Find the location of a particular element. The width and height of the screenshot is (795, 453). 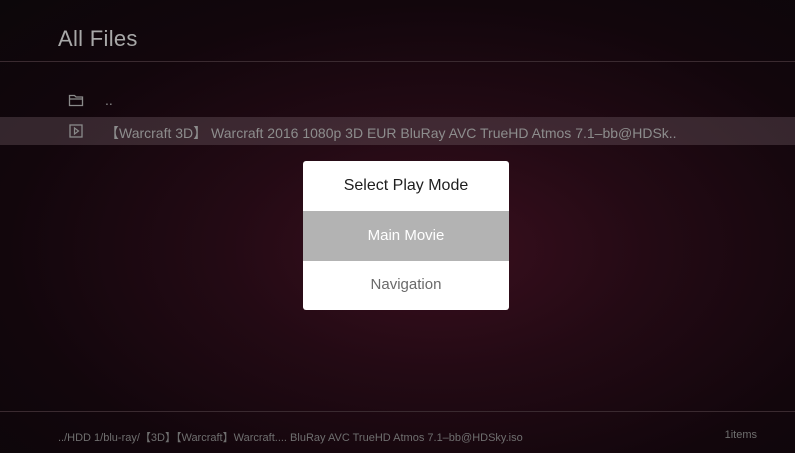

header: All Files is located at coordinates (397, 31).